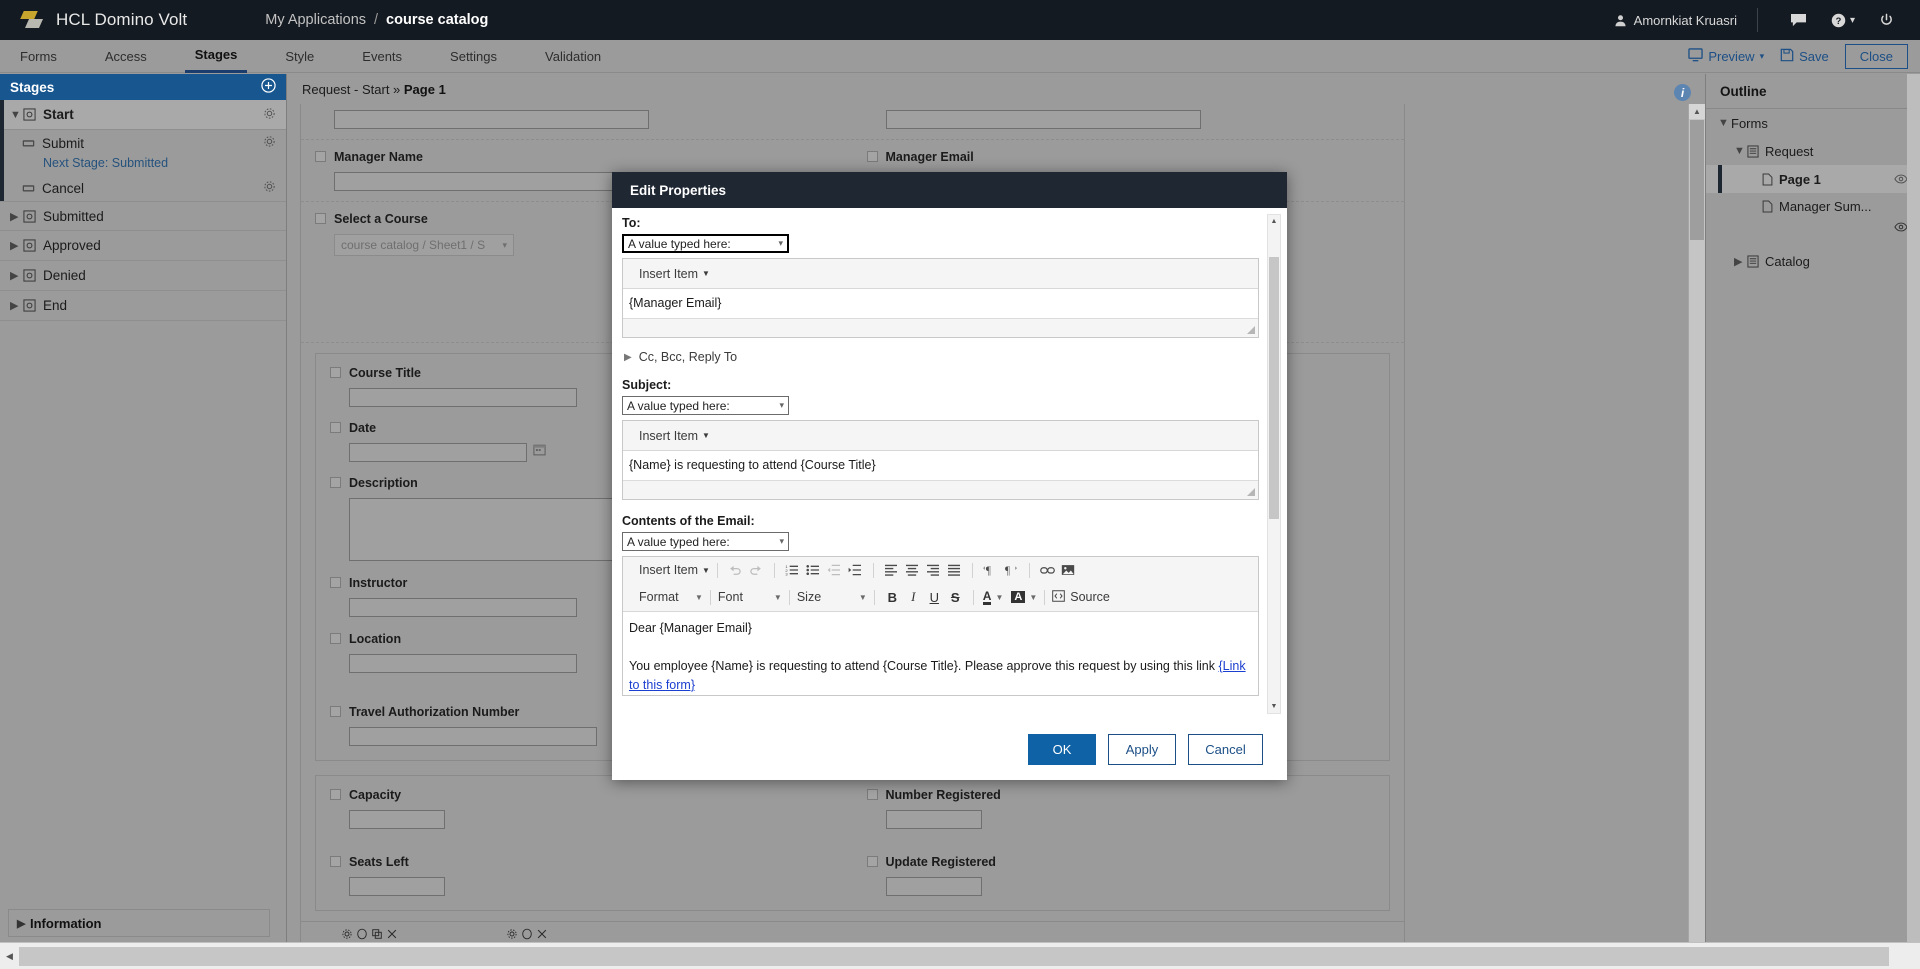 Image resolution: width=1920 pixels, height=969 pixels. I want to click on cancel-button: Cancel, so click(1225, 749).